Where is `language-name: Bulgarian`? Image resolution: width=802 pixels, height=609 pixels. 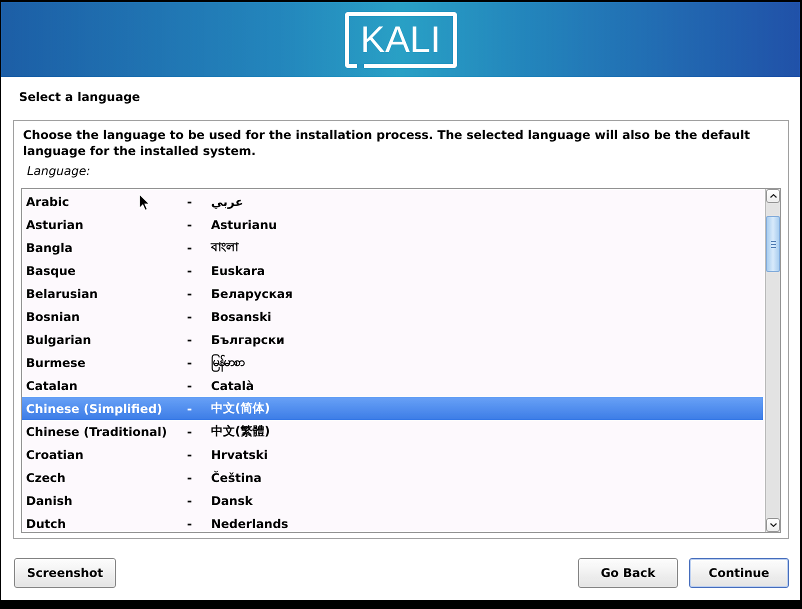
language-name: Bulgarian is located at coordinates (59, 339).